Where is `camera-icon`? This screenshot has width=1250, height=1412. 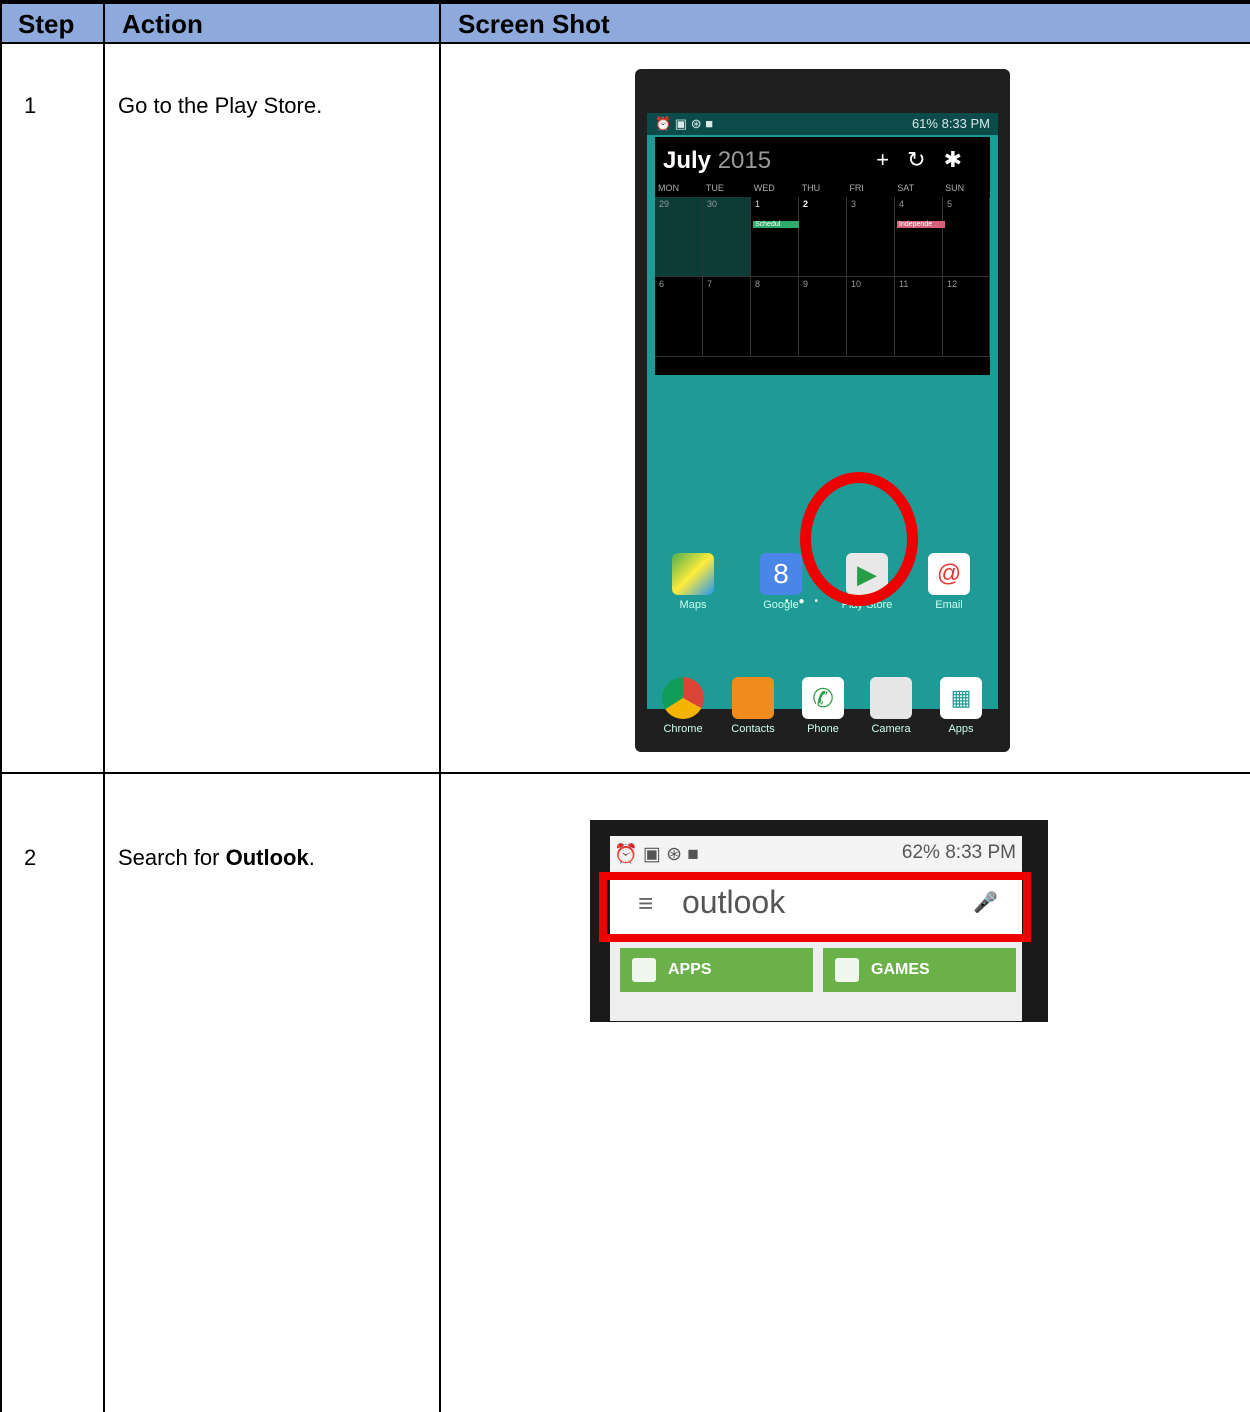
camera-icon is located at coordinates (891, 698).